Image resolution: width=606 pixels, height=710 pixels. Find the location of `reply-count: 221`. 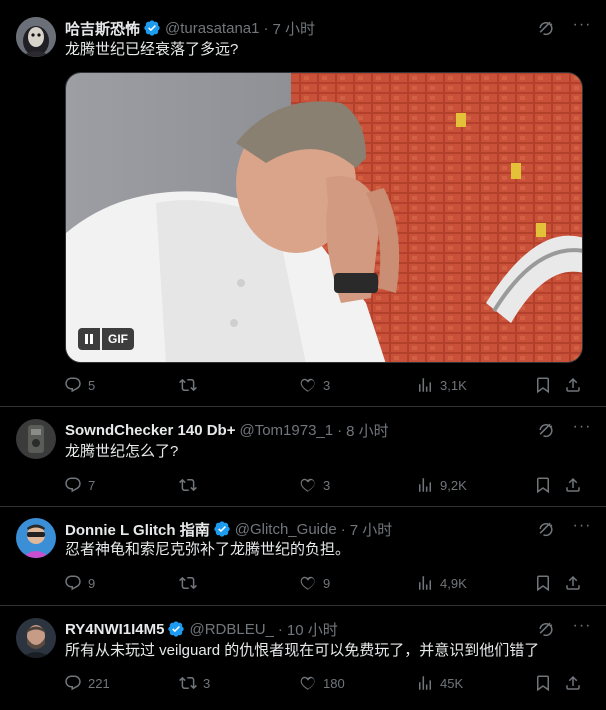

reply-count: 221 is located at coordinates (99, 683).